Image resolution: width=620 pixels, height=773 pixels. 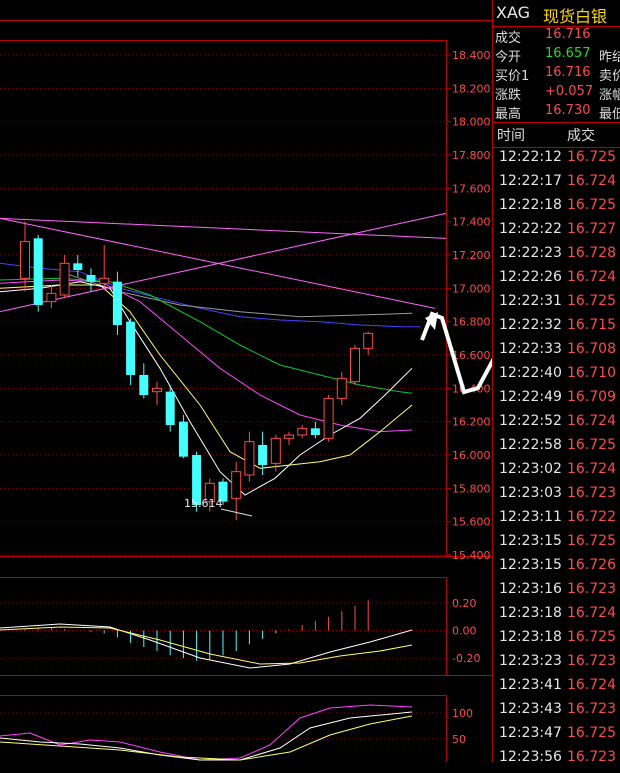 I want to click on macd-axis: 0.20 0.00 -0.20, so click(x=466, y=631).